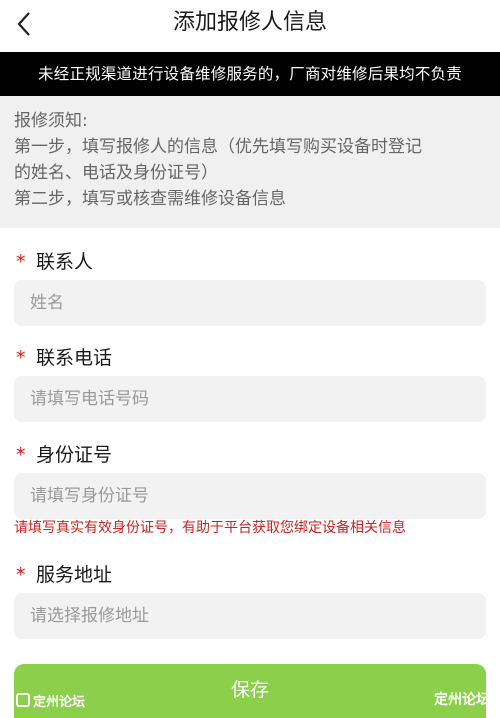 The width and height of the screenshot is (500, 718). I want to click on watermark-logo: 定州论坛, so click(50, 700).